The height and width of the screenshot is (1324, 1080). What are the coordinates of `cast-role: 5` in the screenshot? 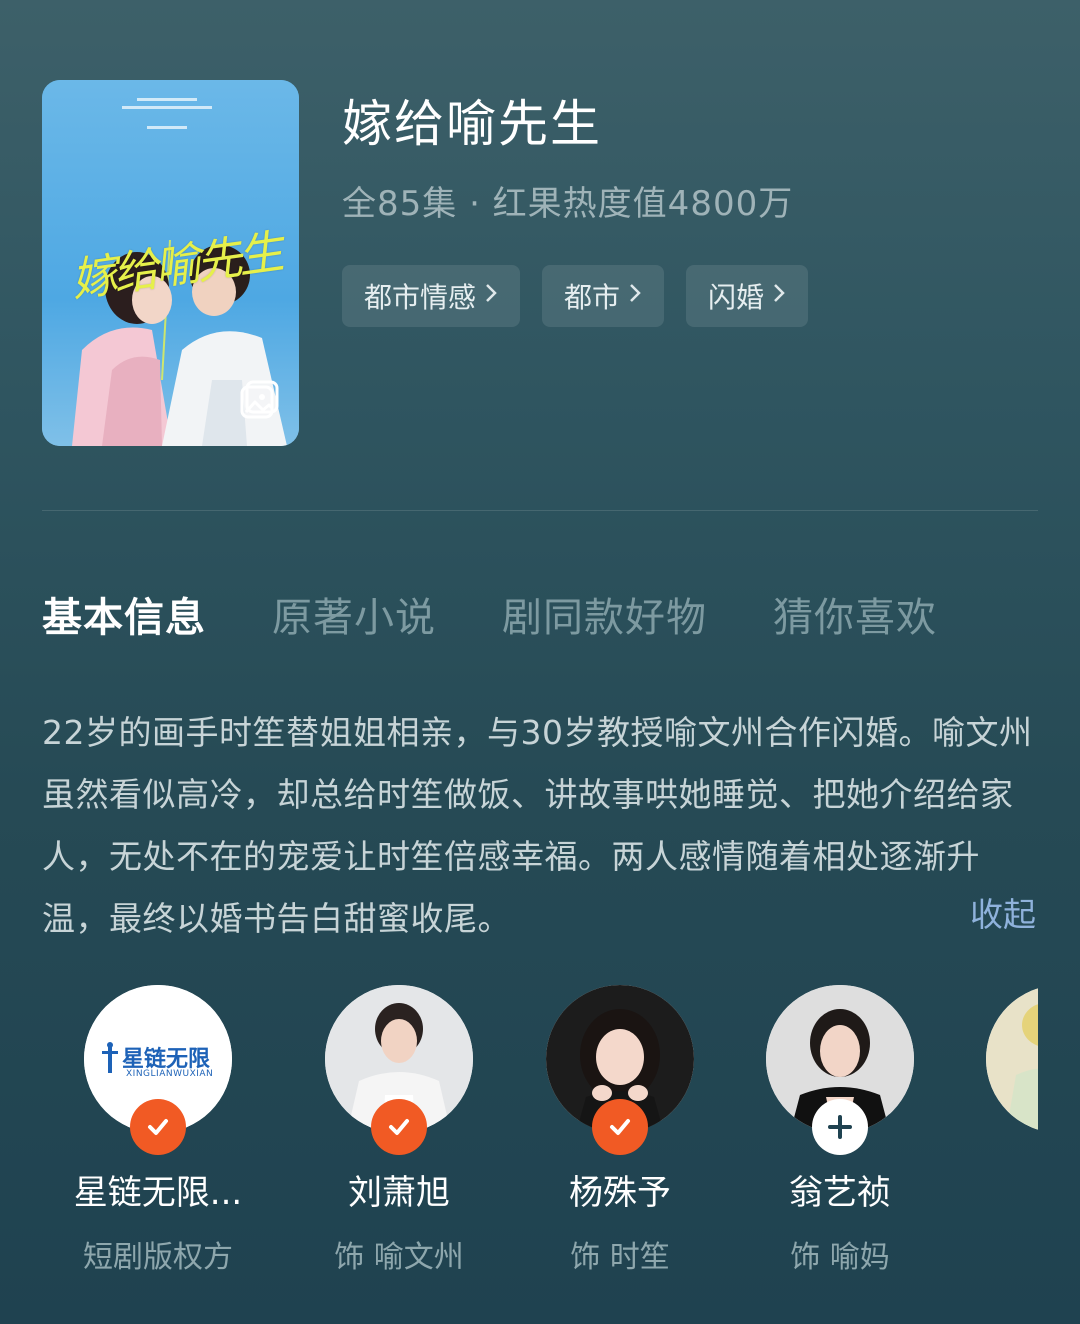 It's located at (999, 1249).